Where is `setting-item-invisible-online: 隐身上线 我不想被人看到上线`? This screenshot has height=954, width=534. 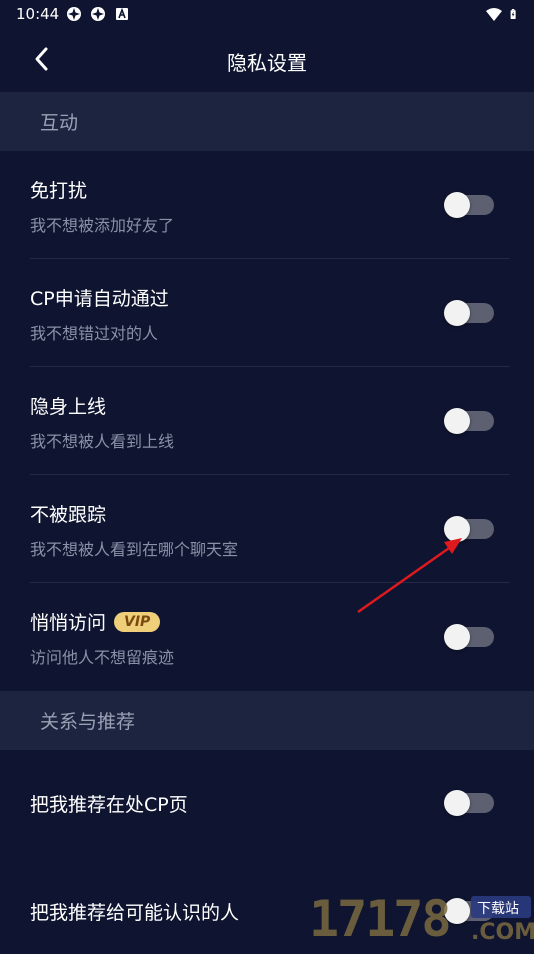 setting-item-invisible-online: 隐身上线 我不想被人看到上线 is located at coordinates (270, 421).